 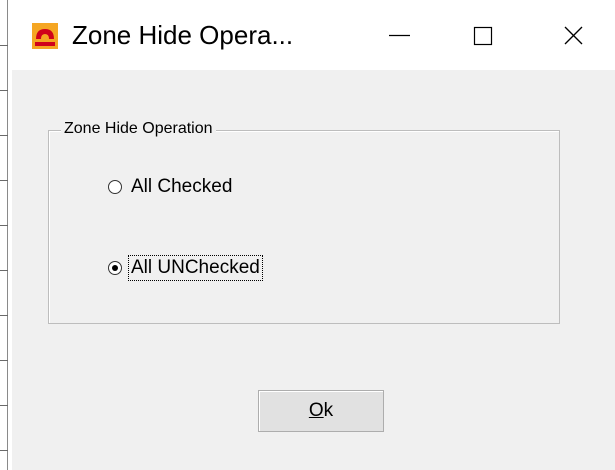 I want to click on close-button, so click(x=570, y=35).